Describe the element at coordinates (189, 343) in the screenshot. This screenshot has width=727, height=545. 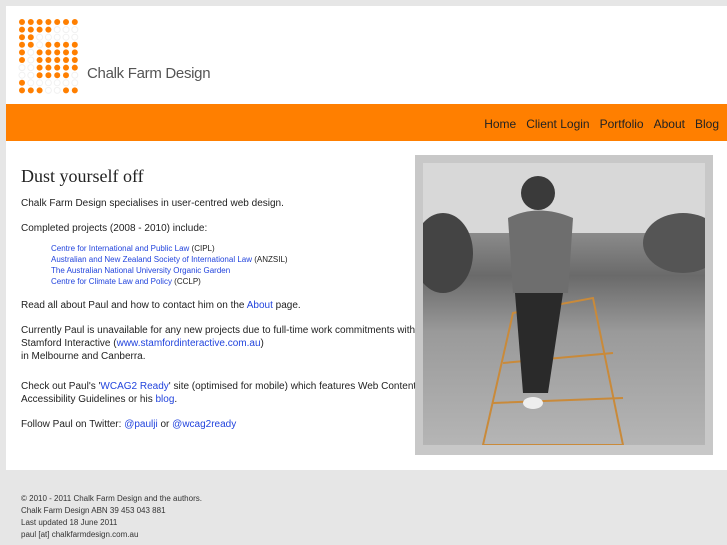
I see `stamford-link: www.stamfordinteractive.com.au` at that location.